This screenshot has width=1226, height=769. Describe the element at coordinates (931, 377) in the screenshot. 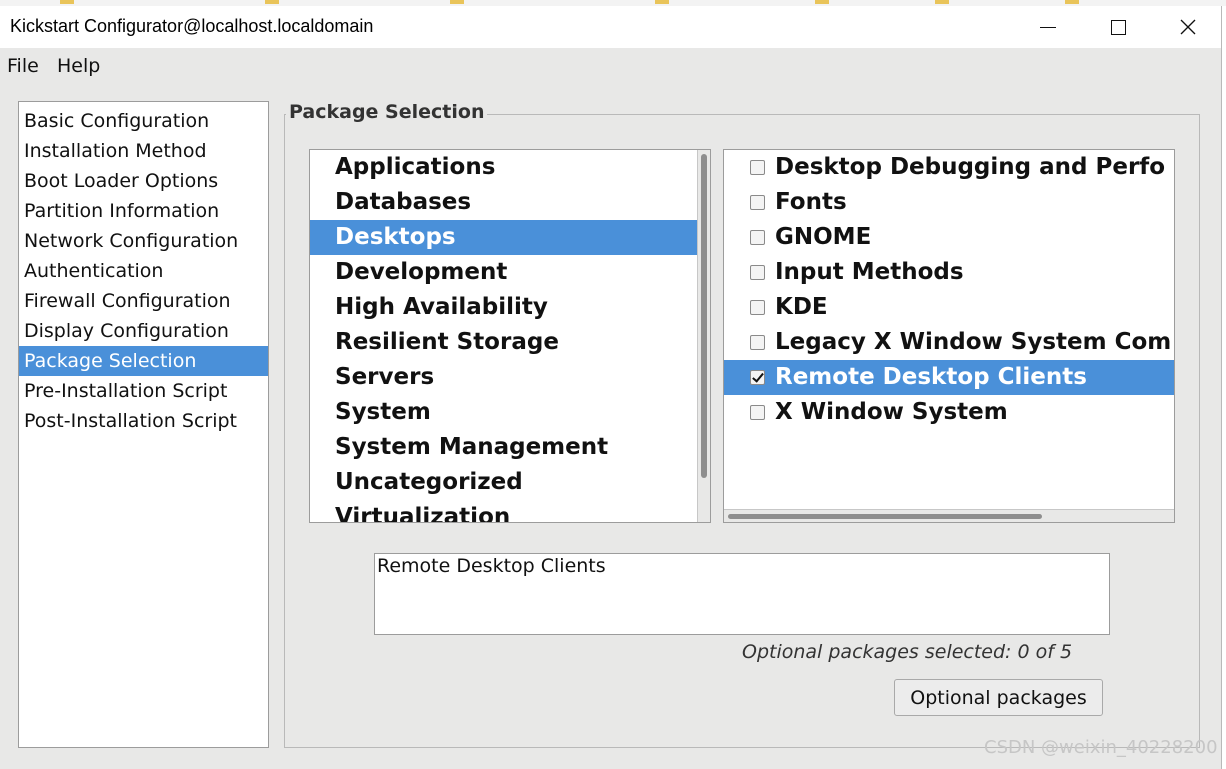

I see `package-label: Remote Desktop Clients` at that location.